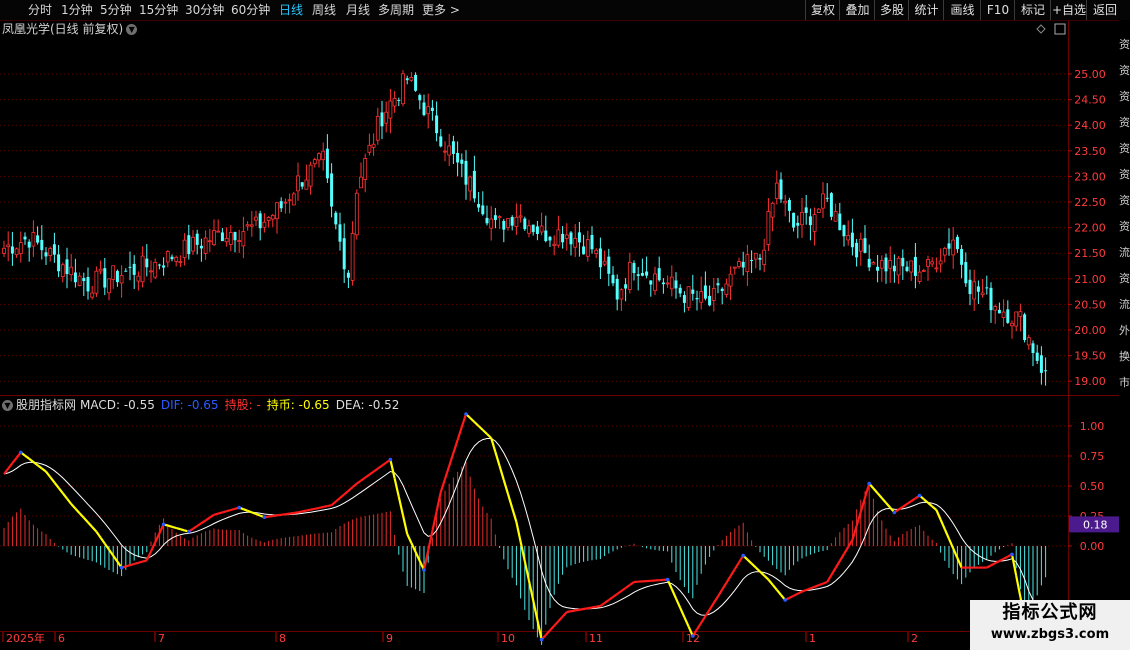  I want to click on toolbar-button-6: 标记, so click(1032, 10).